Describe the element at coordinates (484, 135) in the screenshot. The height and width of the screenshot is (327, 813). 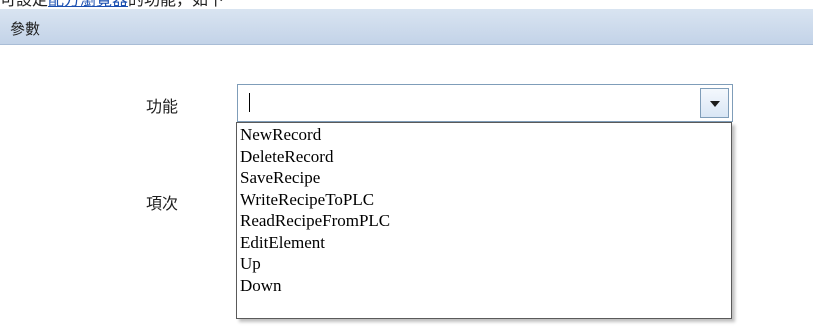
I see `dropdown-option-new-record: NewRecord` at that location.